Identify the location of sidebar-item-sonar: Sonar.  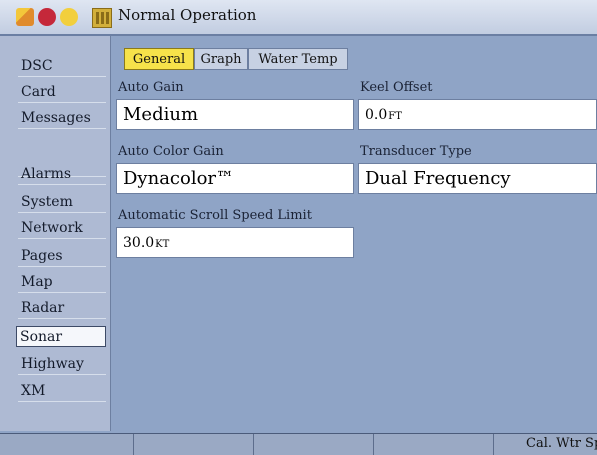
(61, 336).